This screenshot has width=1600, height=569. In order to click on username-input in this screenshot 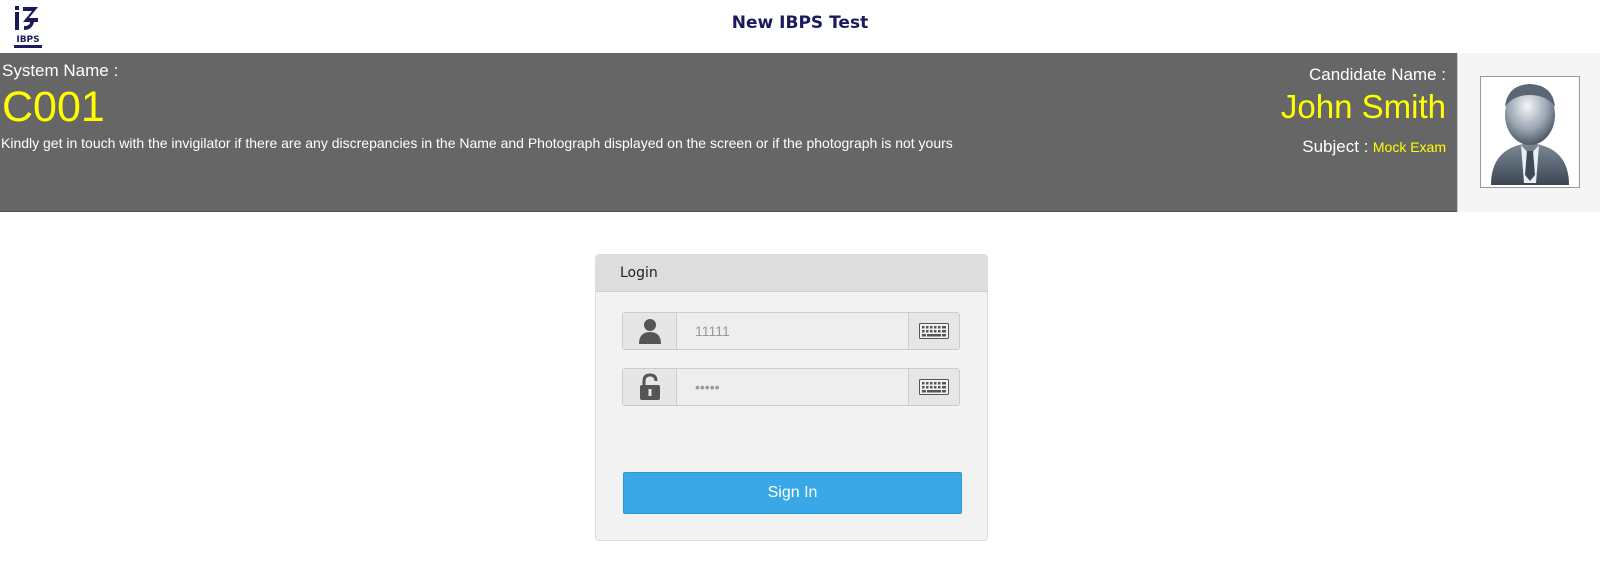, I will do `click(792, 331)`.